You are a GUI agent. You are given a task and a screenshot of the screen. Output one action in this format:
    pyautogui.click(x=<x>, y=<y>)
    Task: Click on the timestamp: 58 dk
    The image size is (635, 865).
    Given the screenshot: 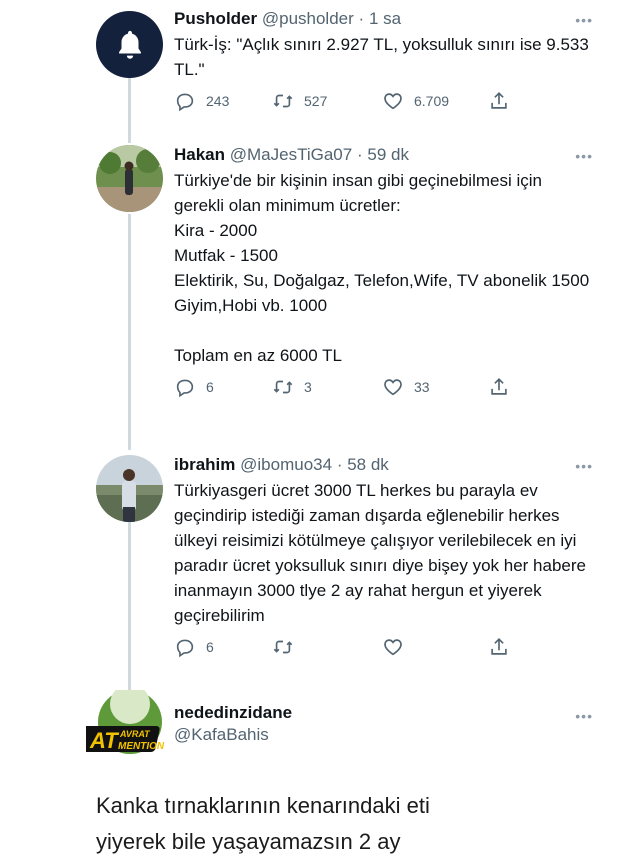 What is the action you would take?
    pyautogui.click(x=368, y=464)
    